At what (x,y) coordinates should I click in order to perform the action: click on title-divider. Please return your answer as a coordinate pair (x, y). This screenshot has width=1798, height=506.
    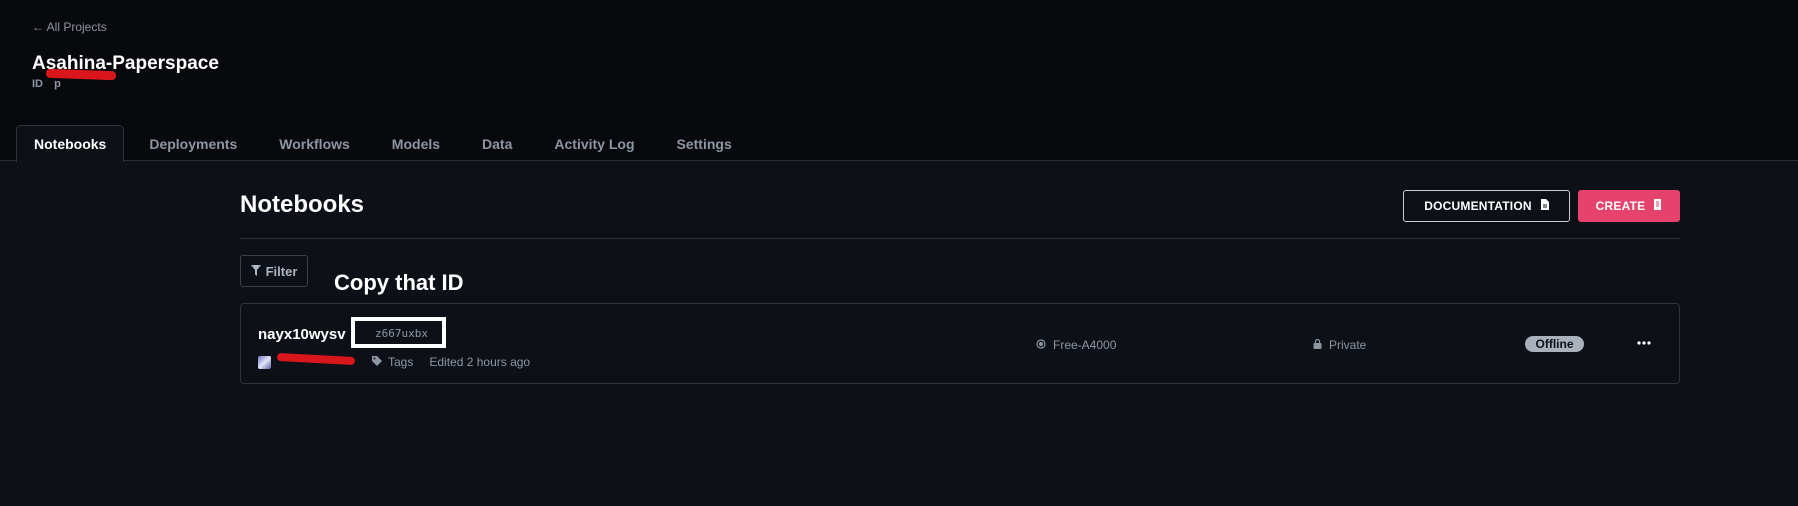
    Looking at the image, I should click on (960, 238).